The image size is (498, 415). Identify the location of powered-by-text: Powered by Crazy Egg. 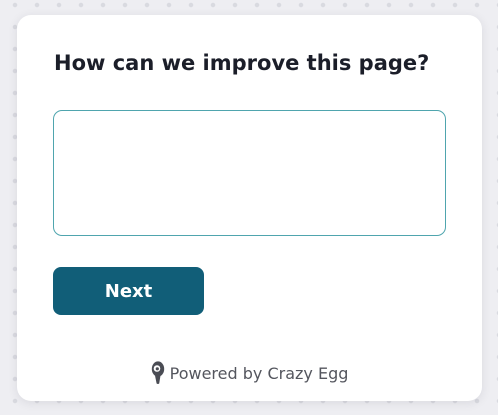
(259, 373).